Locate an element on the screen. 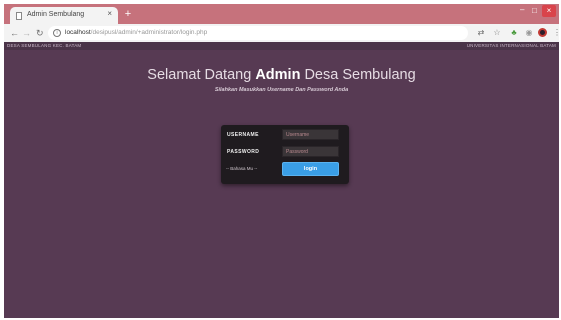  tab-strip: Admin Sembulang × + – □ × is located at coordinates (281, 14).